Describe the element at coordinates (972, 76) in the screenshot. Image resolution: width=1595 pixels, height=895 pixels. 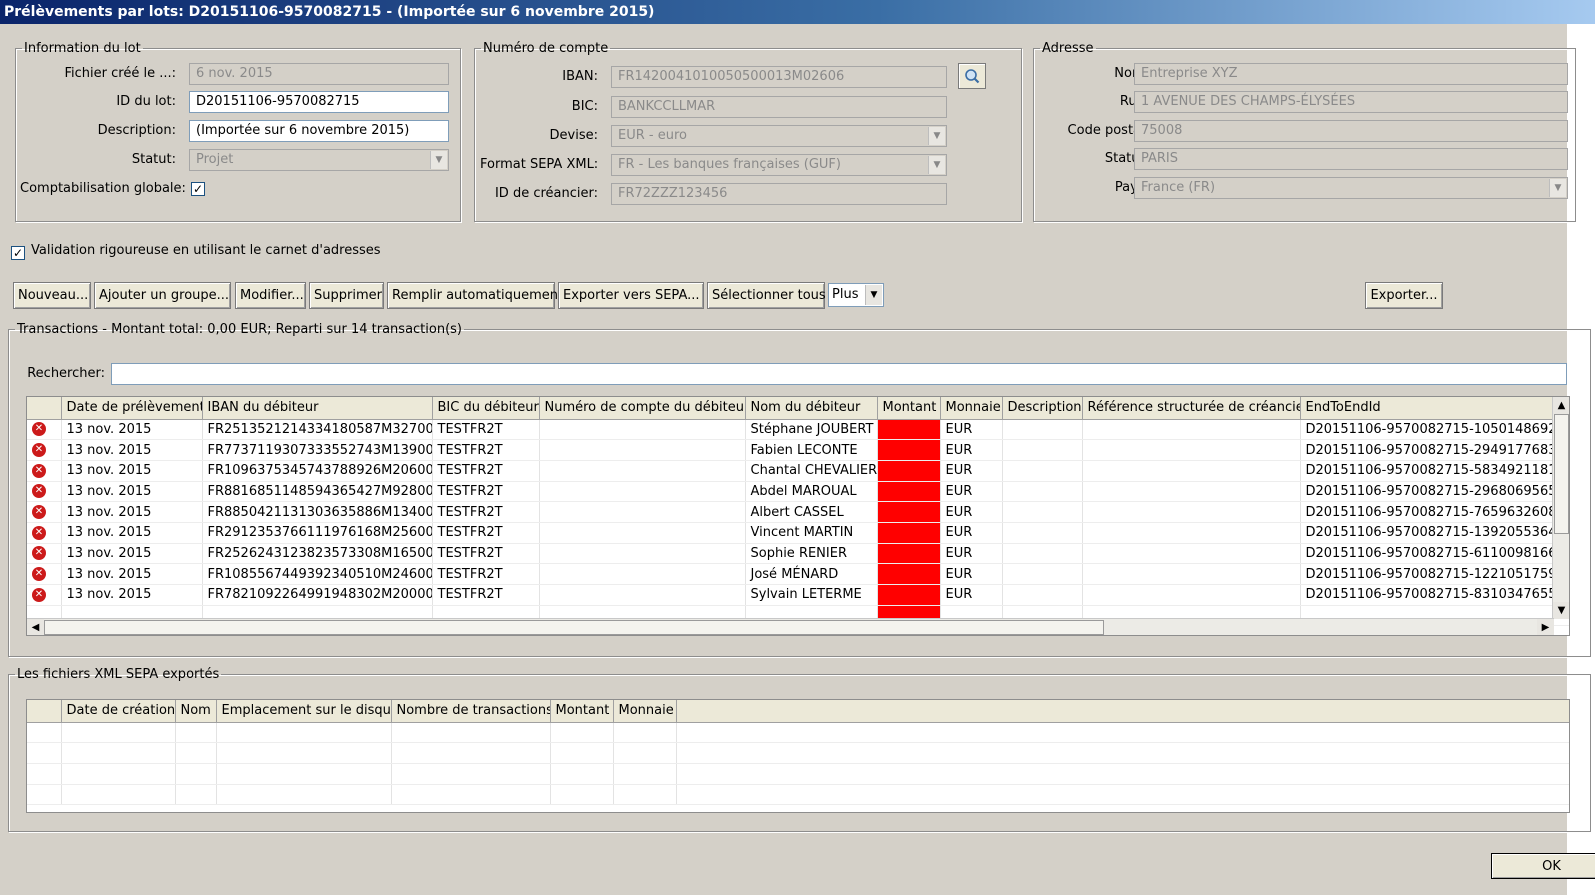
I see `iban-search-button` at that location.